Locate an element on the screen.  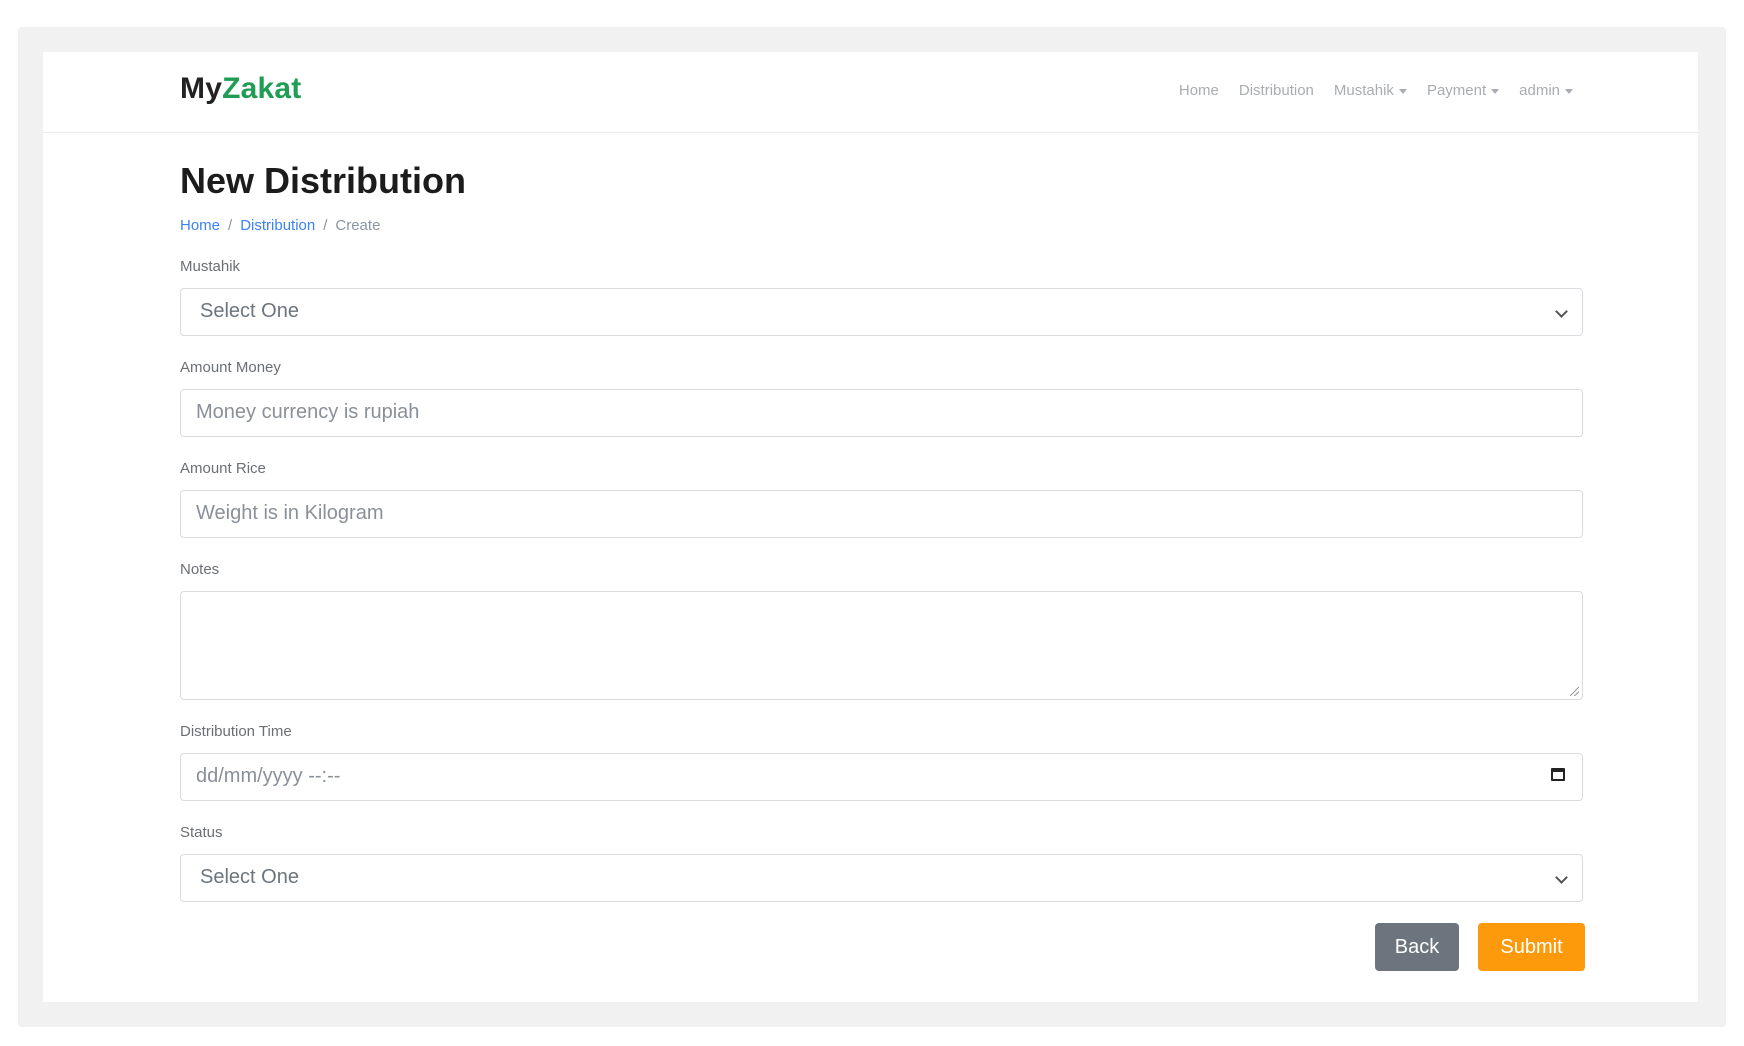
breadcrumb: Home / Distribution / Create is located at coordinates (280, 225).